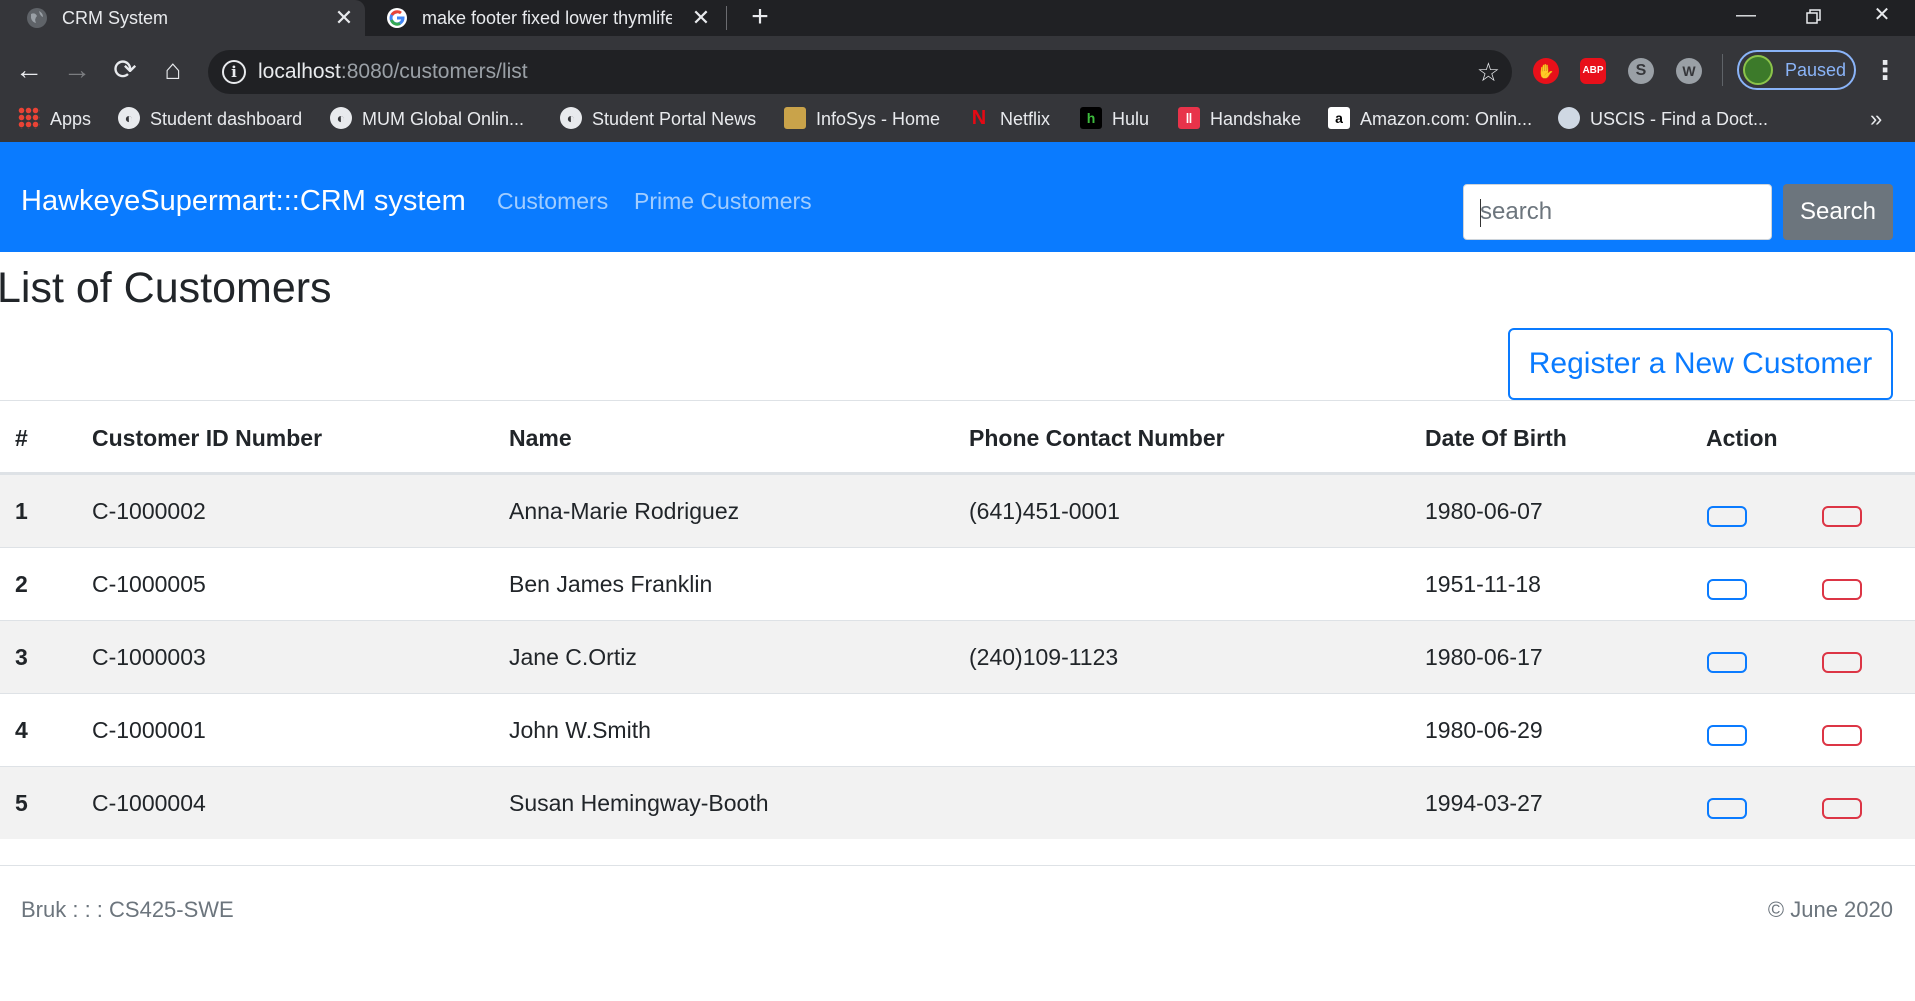  I want to click on skype-icon: S, so click(1641, 71).